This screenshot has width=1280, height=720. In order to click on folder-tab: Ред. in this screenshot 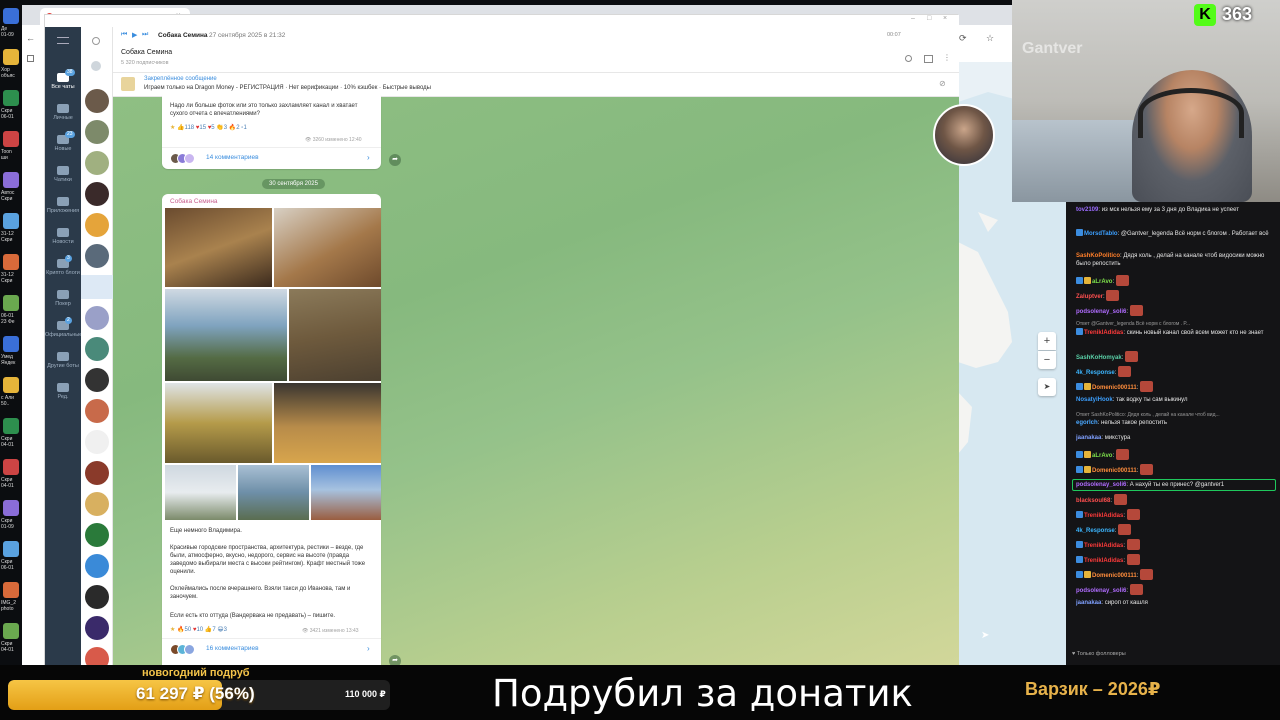, I will do `click(63, 392)`.